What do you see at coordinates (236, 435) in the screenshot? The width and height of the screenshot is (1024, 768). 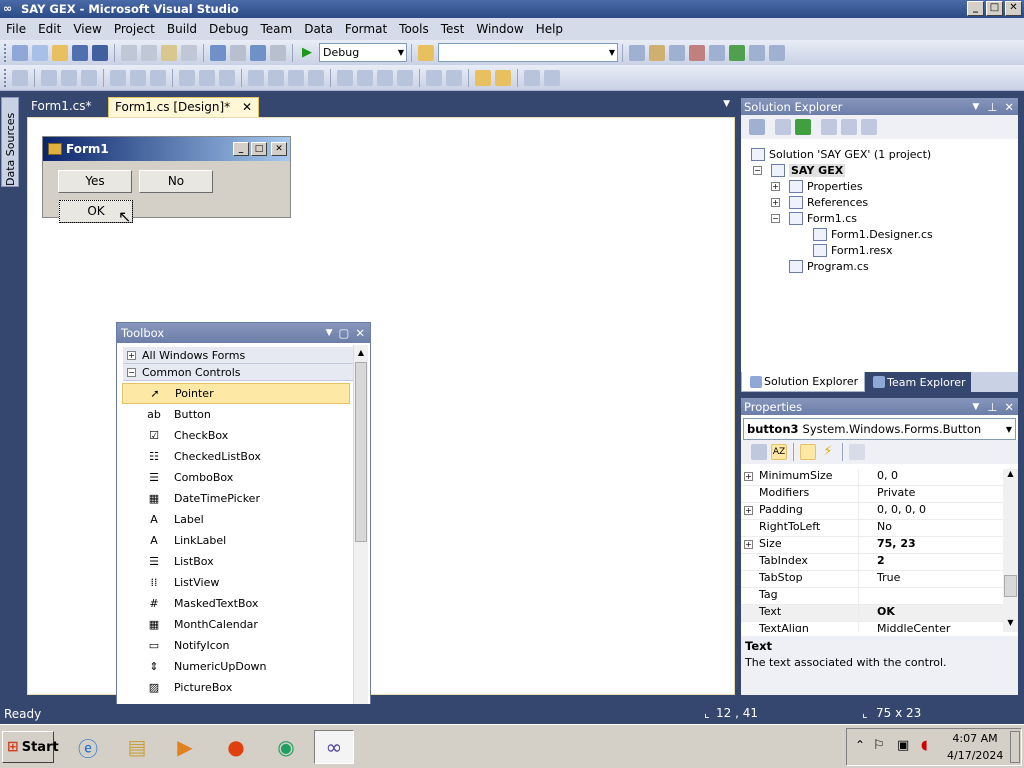 I see `toolbox-item-checkbox: ☑ CheckBox` at bounding box center [236, 435].